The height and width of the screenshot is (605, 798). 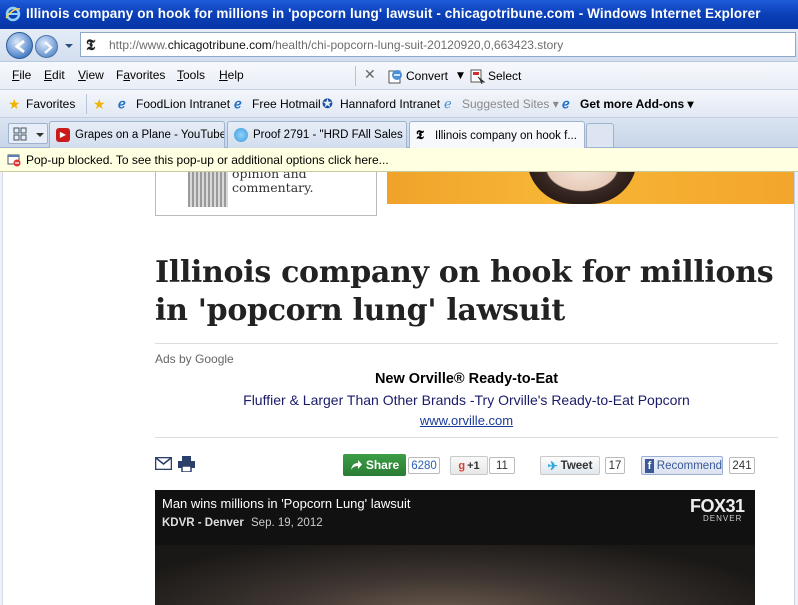 I want to click on convert-dropdown-icon: ▼, so click(x=460, y=76).